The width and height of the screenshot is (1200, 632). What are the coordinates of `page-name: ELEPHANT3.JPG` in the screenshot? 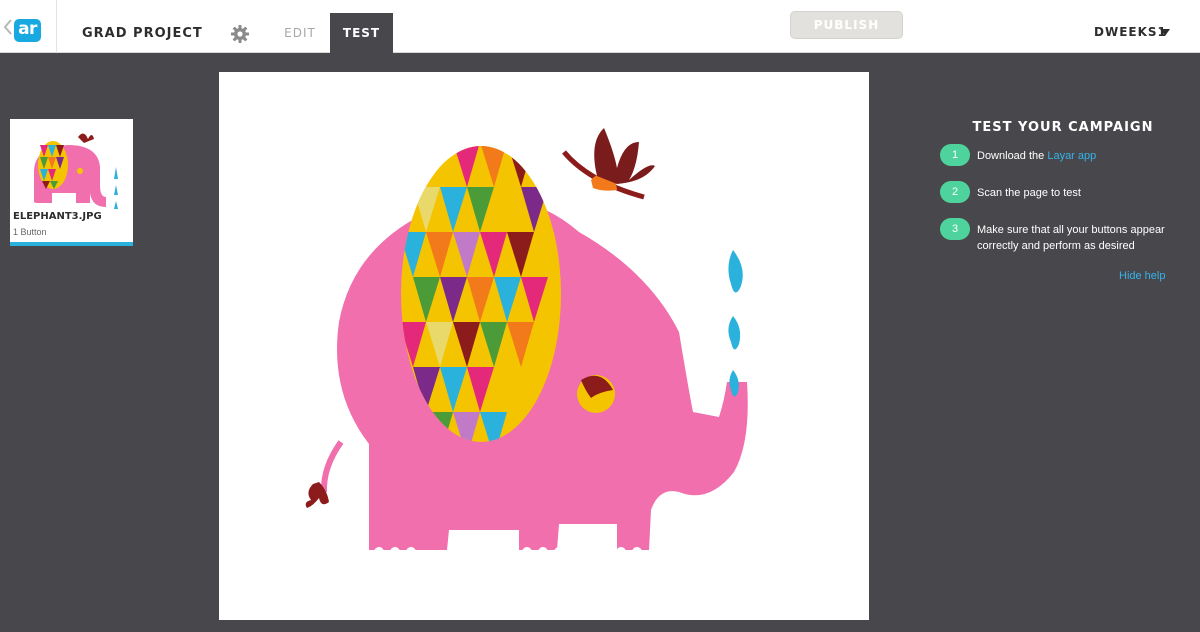 It's located at (57, 216).